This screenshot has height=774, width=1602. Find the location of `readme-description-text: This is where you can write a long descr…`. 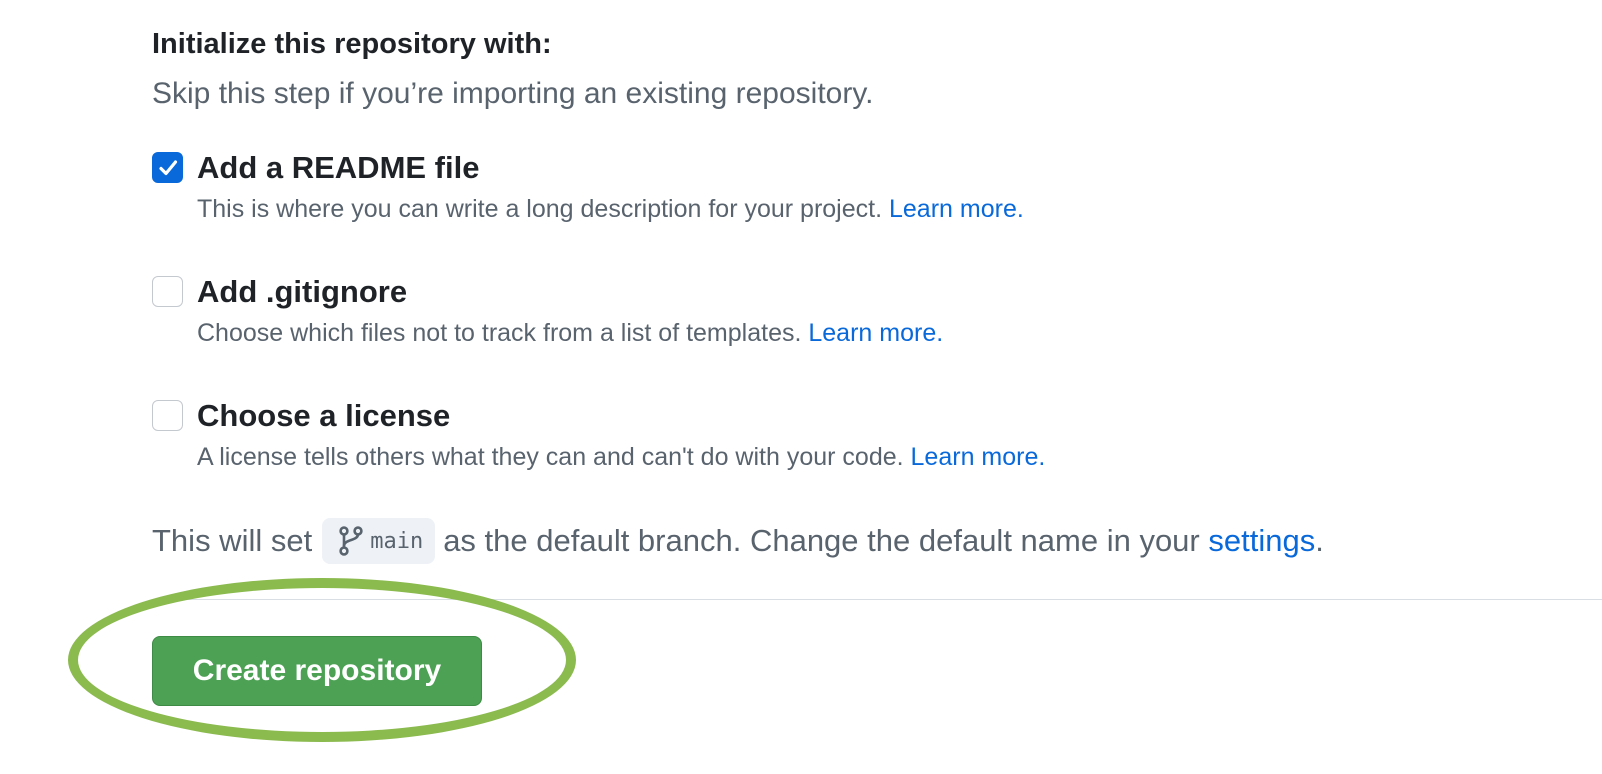

readme-description-text: This is where you can write a long descr… is located at coordinates (540, 209).